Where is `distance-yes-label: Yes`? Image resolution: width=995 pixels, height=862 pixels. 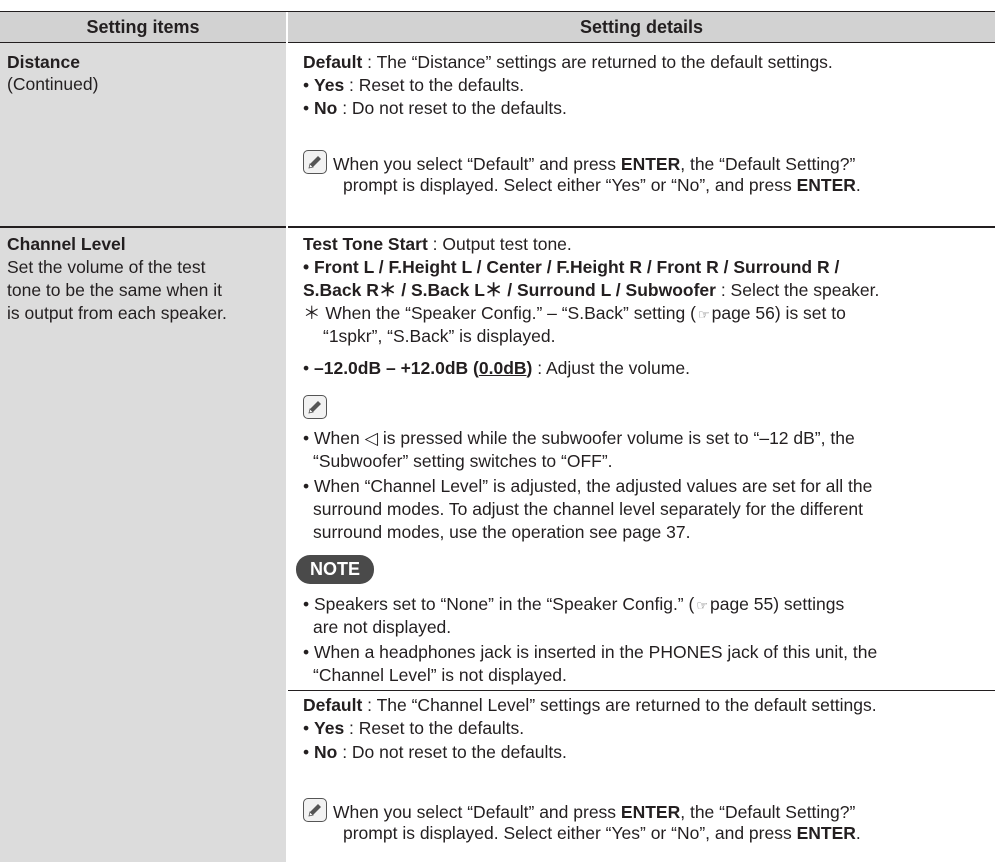
distance-yes-label: Yes is located at coordinates (329, 85).